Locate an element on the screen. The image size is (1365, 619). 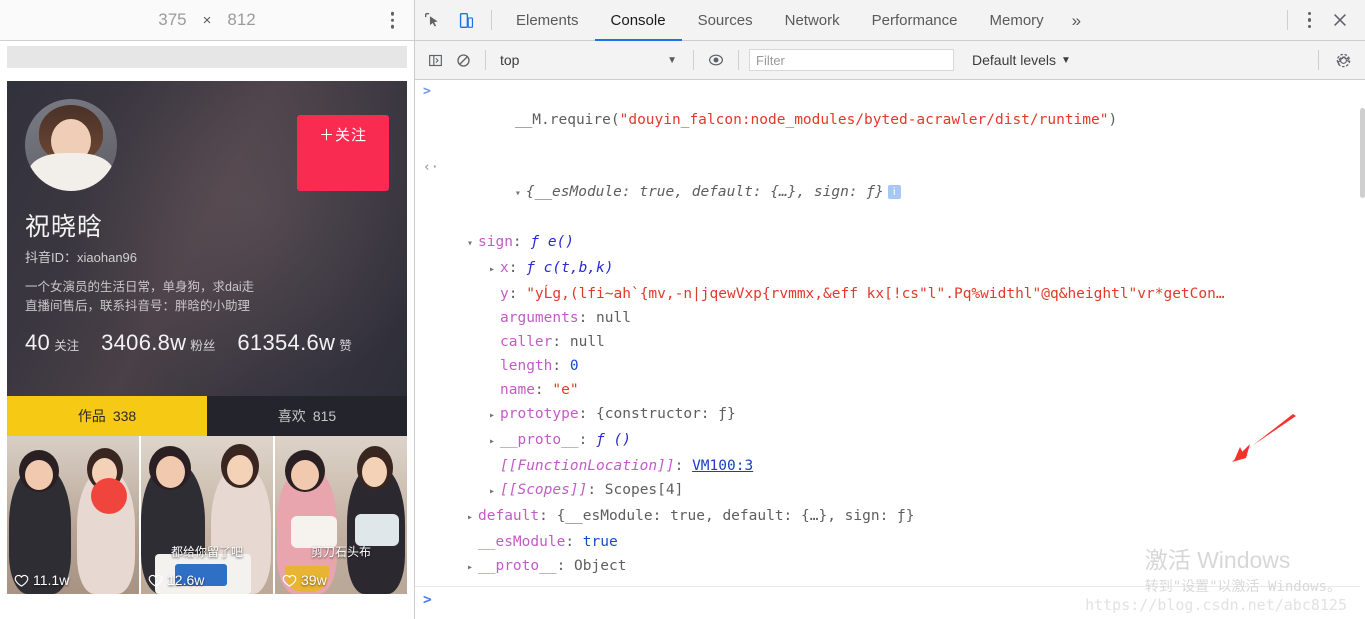
result-summary: __esModule: true, default: {…}, sign: ƒ} is located at coordinates (709, 192).